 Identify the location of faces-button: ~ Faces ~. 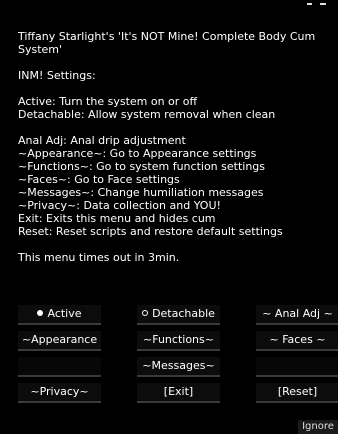
(297, 341).